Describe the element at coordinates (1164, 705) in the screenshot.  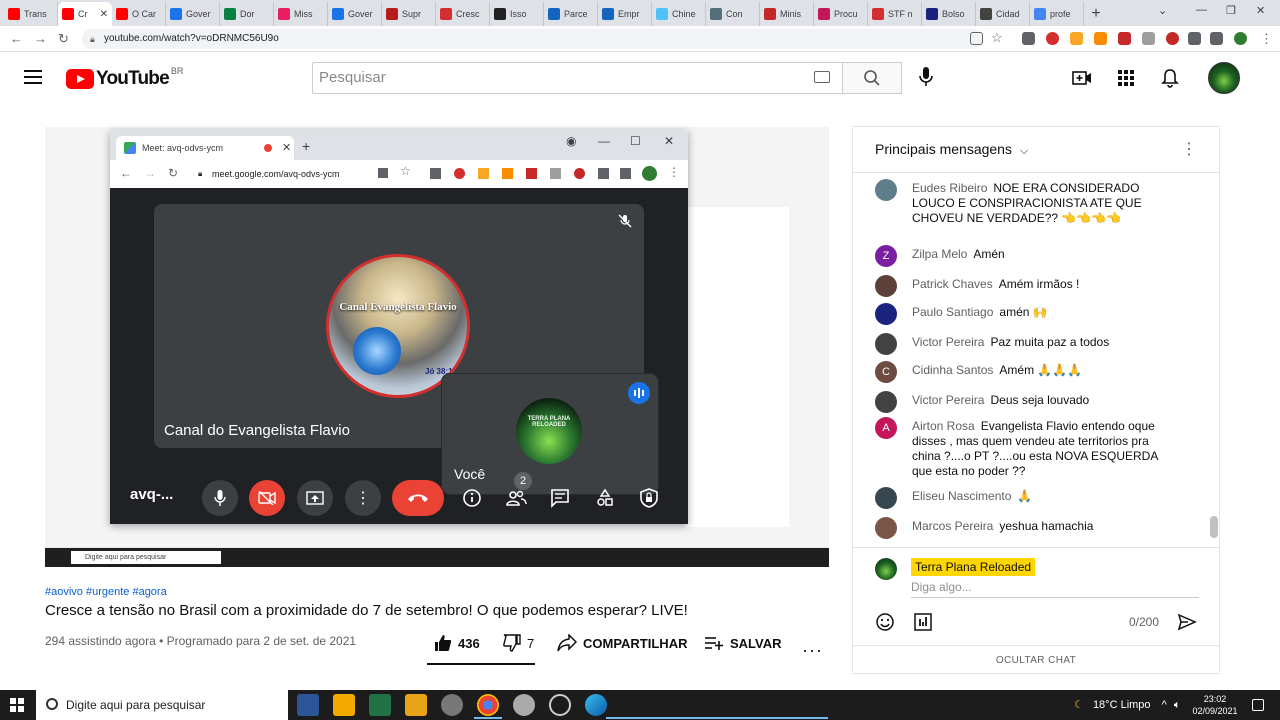
I see `tray-chevron-icon: ^` at that location.